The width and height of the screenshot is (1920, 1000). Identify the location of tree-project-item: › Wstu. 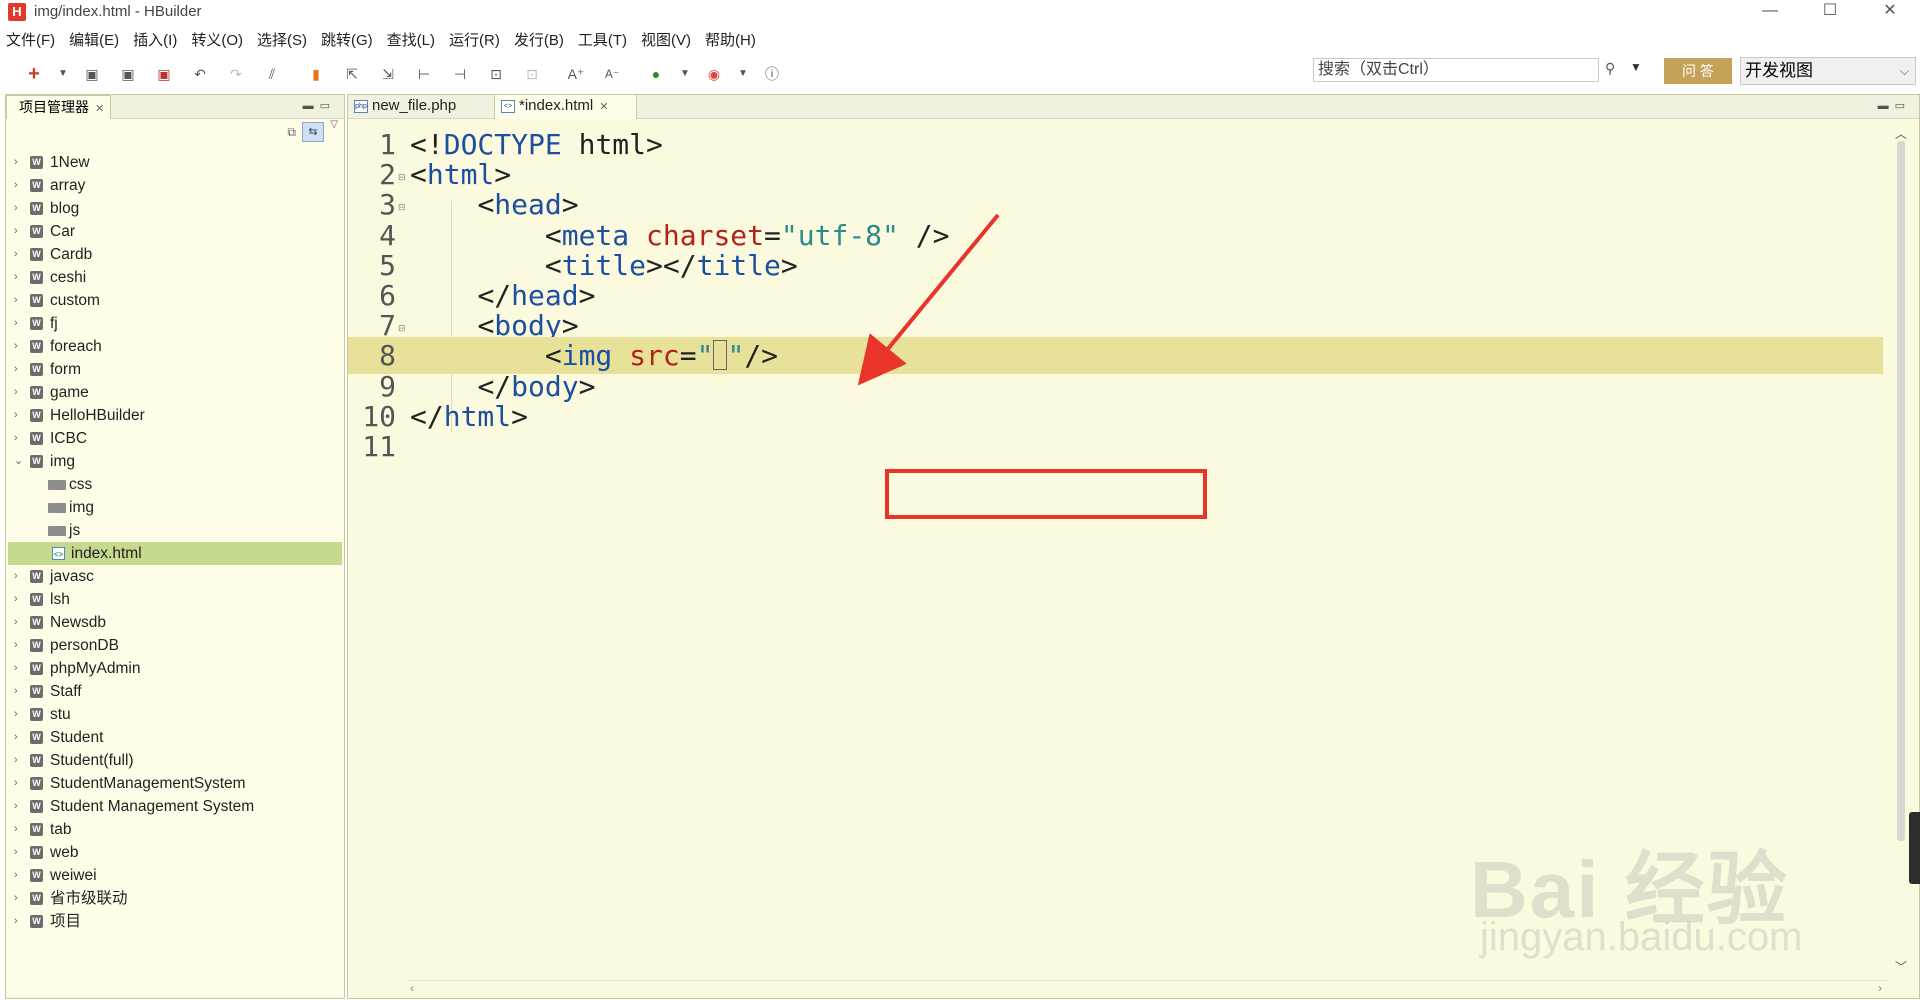
(175, 714).